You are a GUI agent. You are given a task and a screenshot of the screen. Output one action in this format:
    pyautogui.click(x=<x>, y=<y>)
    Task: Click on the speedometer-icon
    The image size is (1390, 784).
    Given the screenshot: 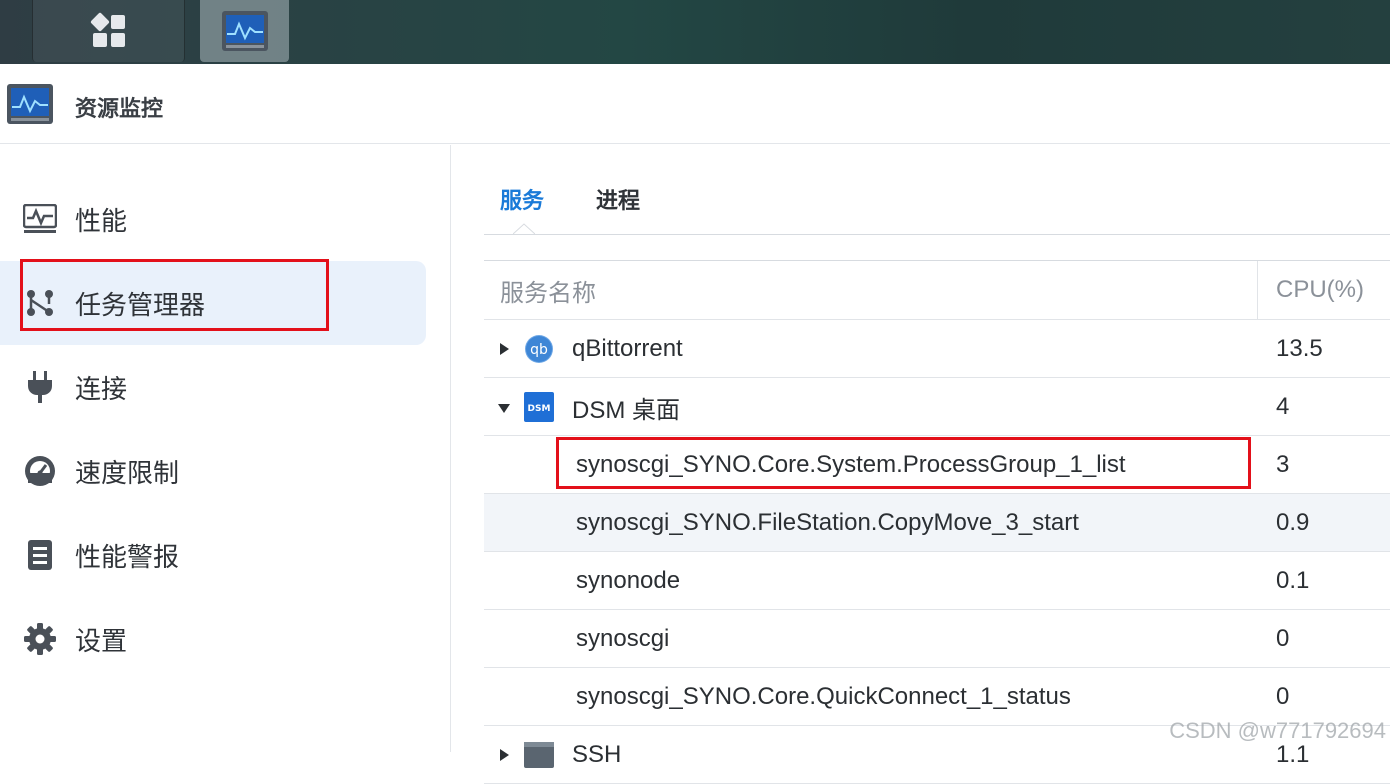 What is the action you would take?
    pyautogui.click(x=40, y=471)
    